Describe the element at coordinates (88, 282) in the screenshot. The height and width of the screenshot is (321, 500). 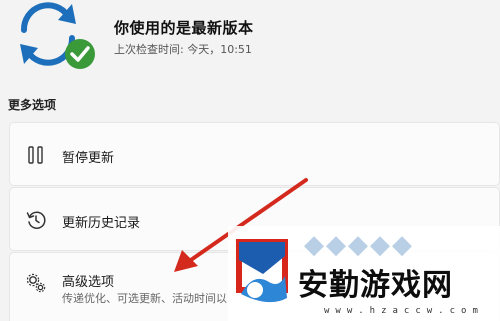
I see `advanced-options-label: 高级选项` at that location.